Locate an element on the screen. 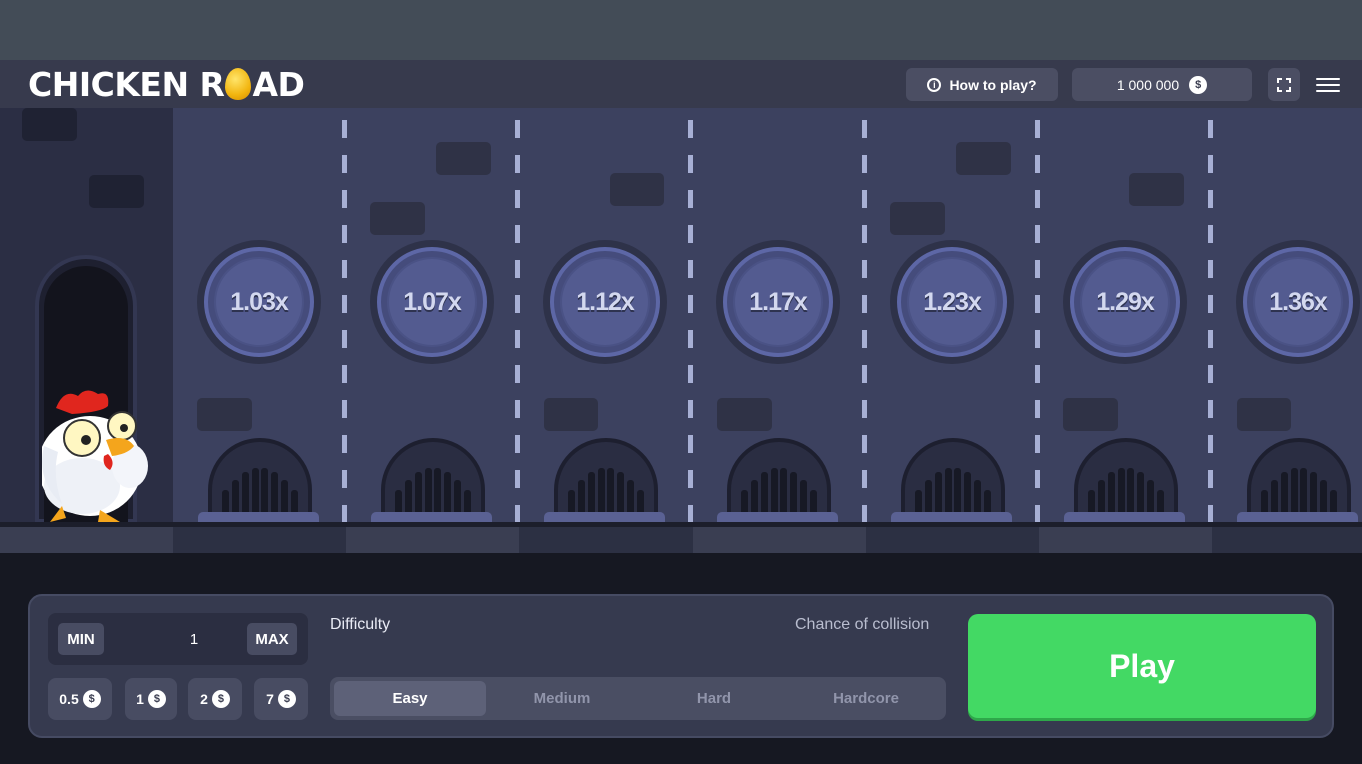  menu-icon is located at coordinates (1328, 78).